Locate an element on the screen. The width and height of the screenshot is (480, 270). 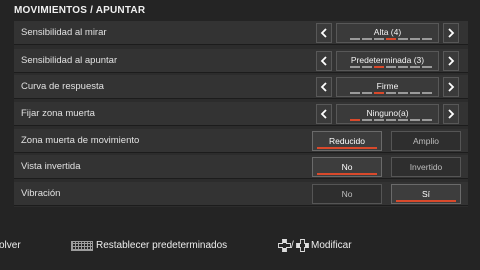
value-selector: Alta (4) is located at coordinates (387, 33).